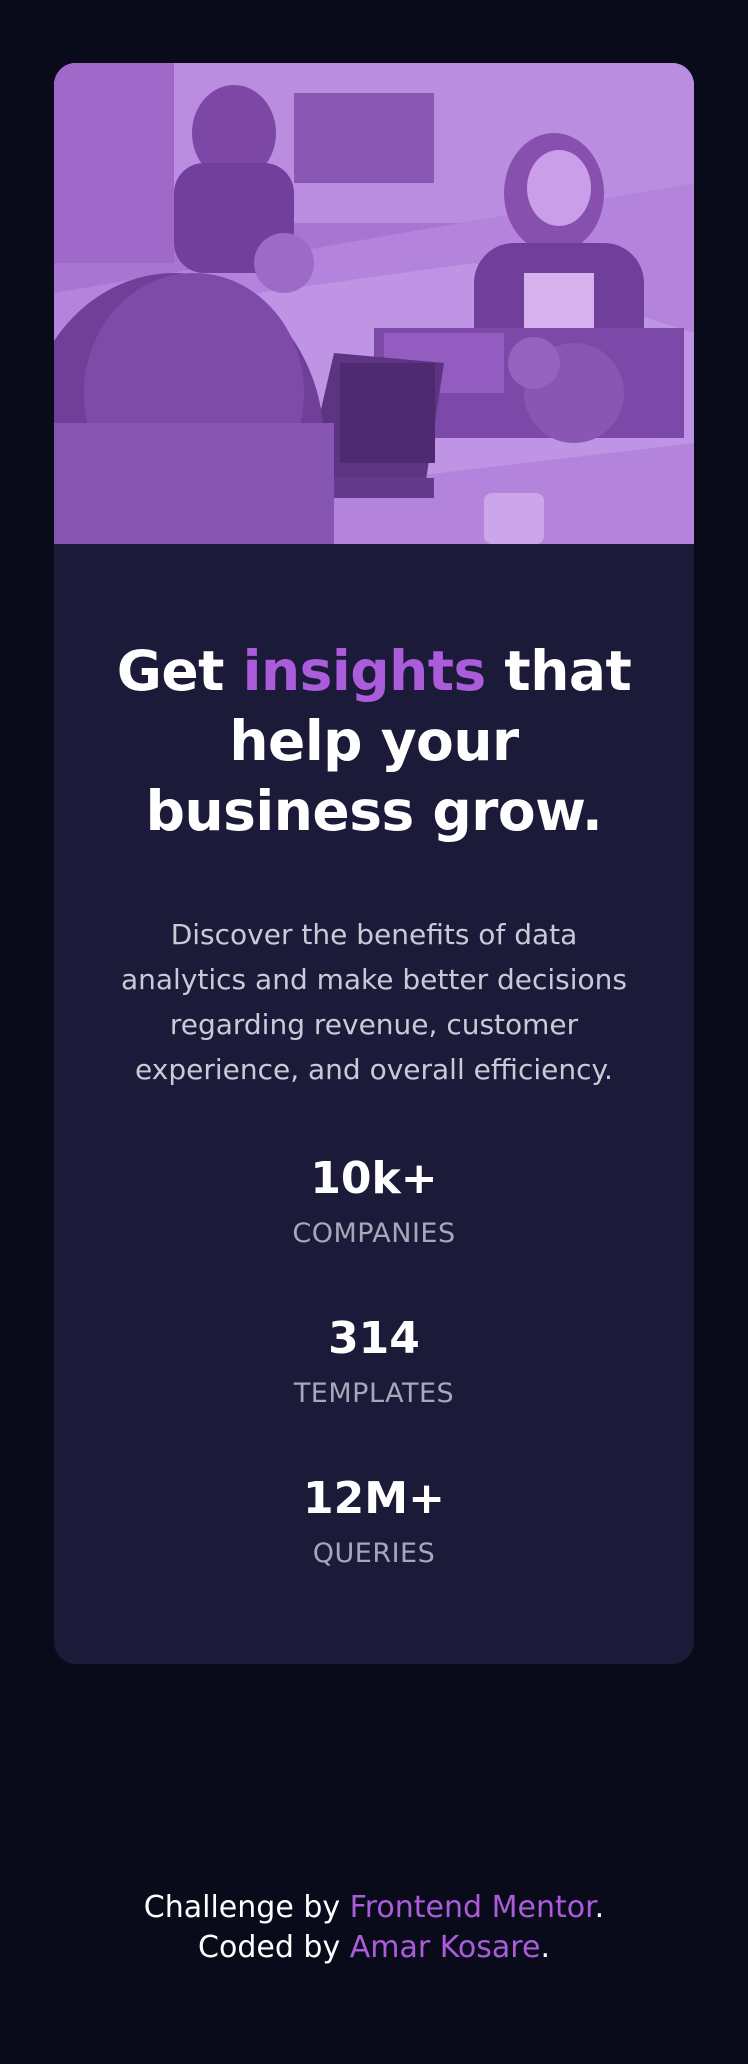 This screenshot has width=748, height=2064. Describe the element at coordinates (374, 1233) in the screenshot. I see `stat-label: COMPANIES` at that location.